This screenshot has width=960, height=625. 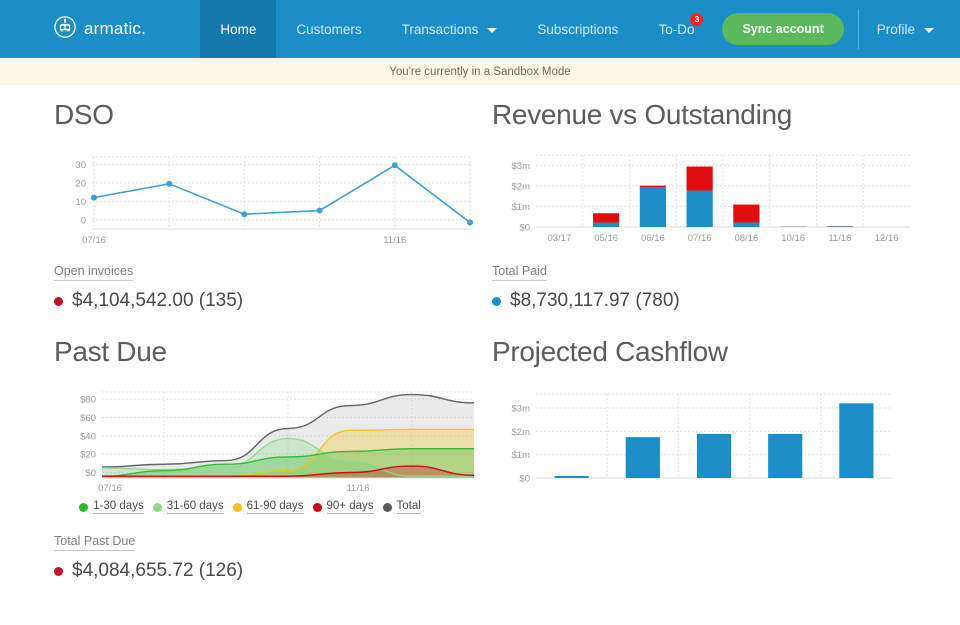 I want to click on stat-value-total-past-due: $4,084,655.72 (126), so click(x=158, y=570).